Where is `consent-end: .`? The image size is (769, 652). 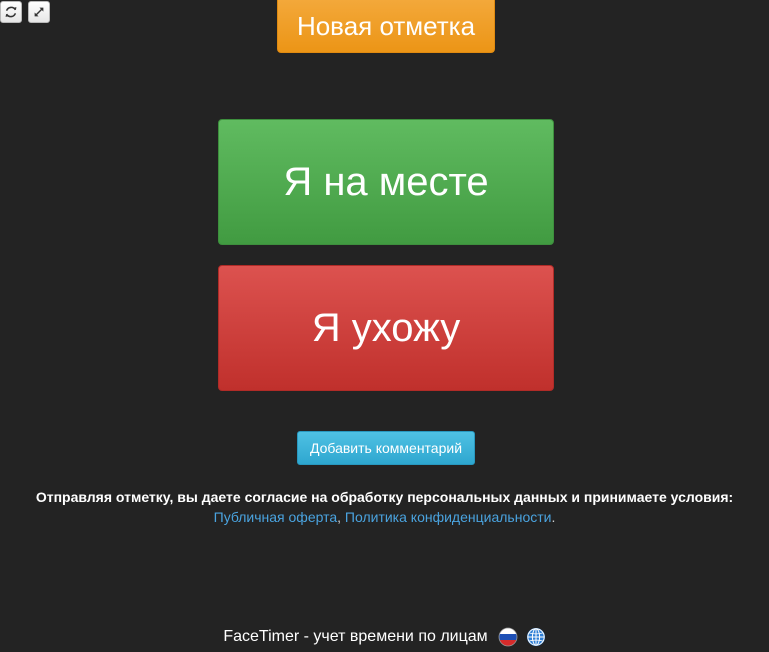 consent-end: . is located at coordinates (553, 517).